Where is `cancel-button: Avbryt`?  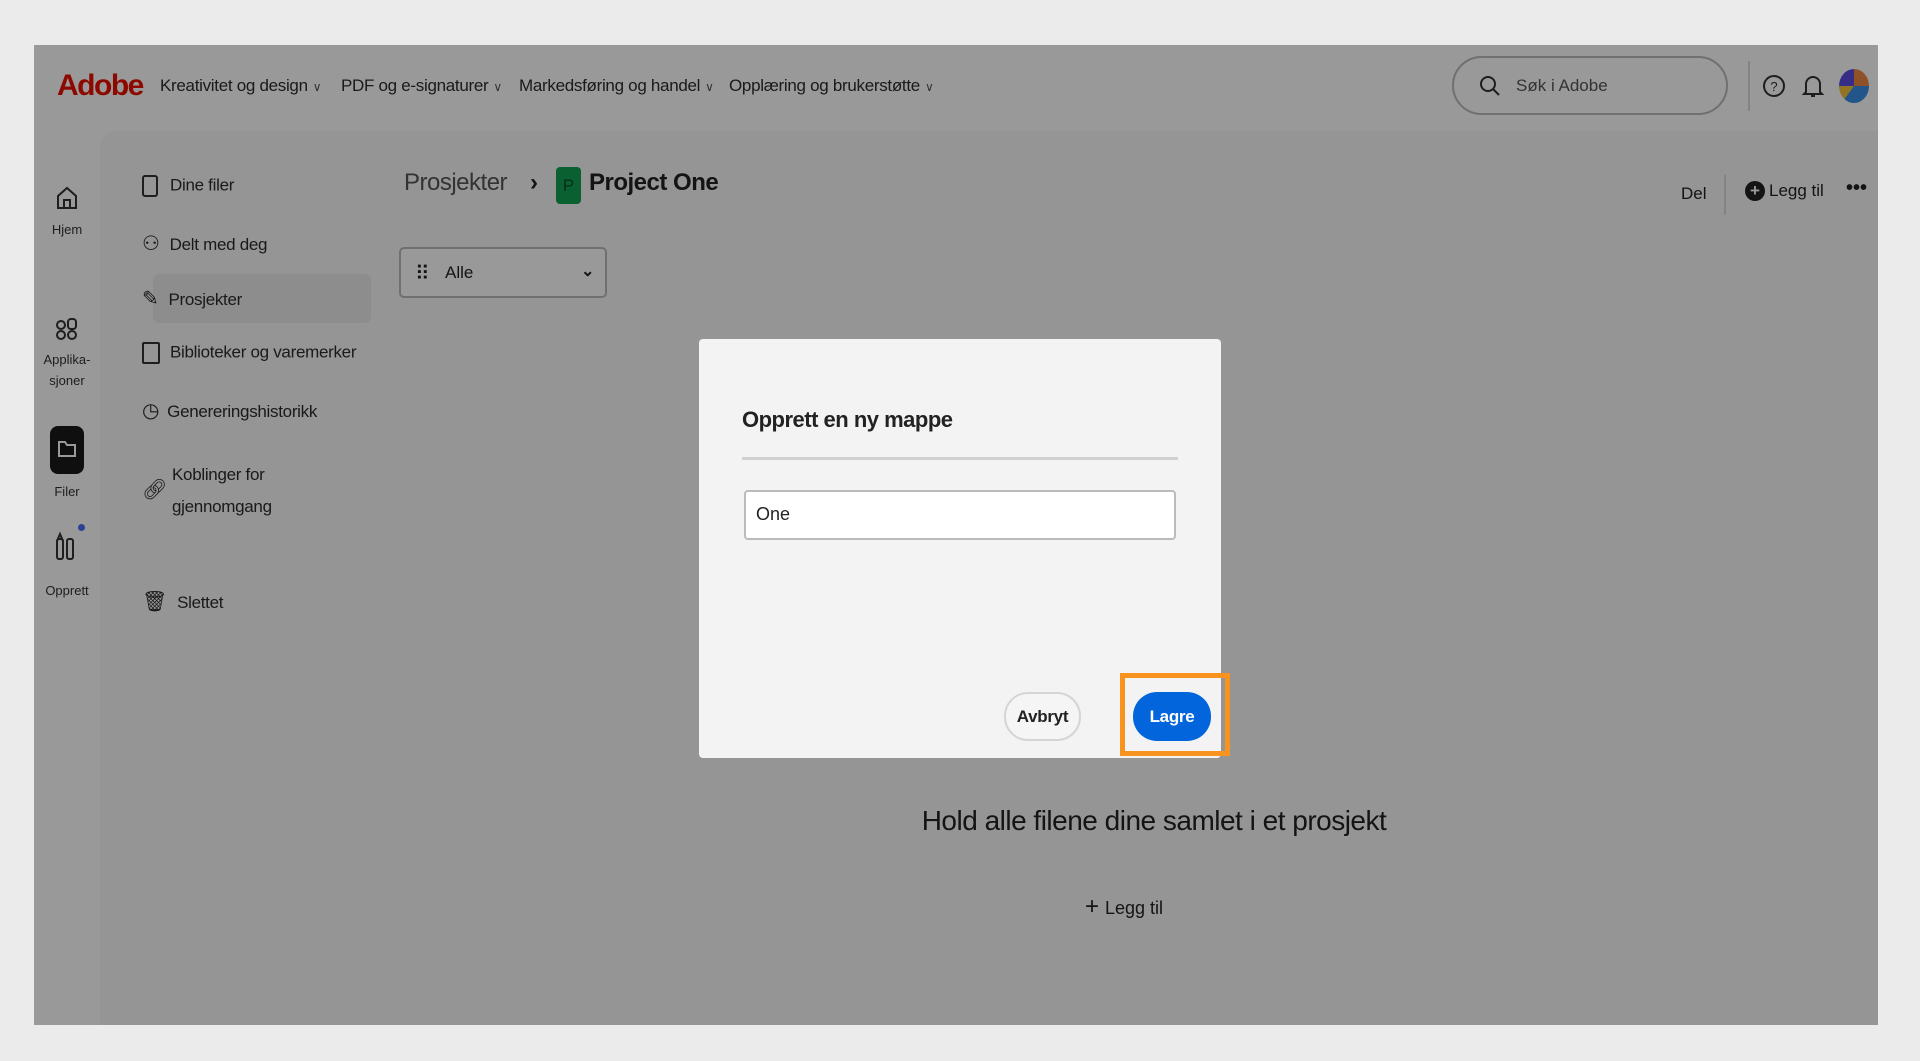 cancel-button: Avbryt is located at coordinates (1042, 716).